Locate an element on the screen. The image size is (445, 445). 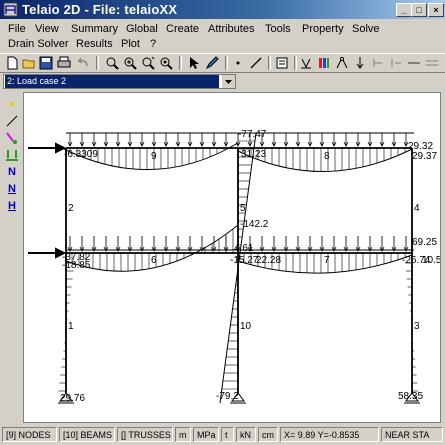
horizontal-force-mid-arrow is located at coordinates (47, 253).